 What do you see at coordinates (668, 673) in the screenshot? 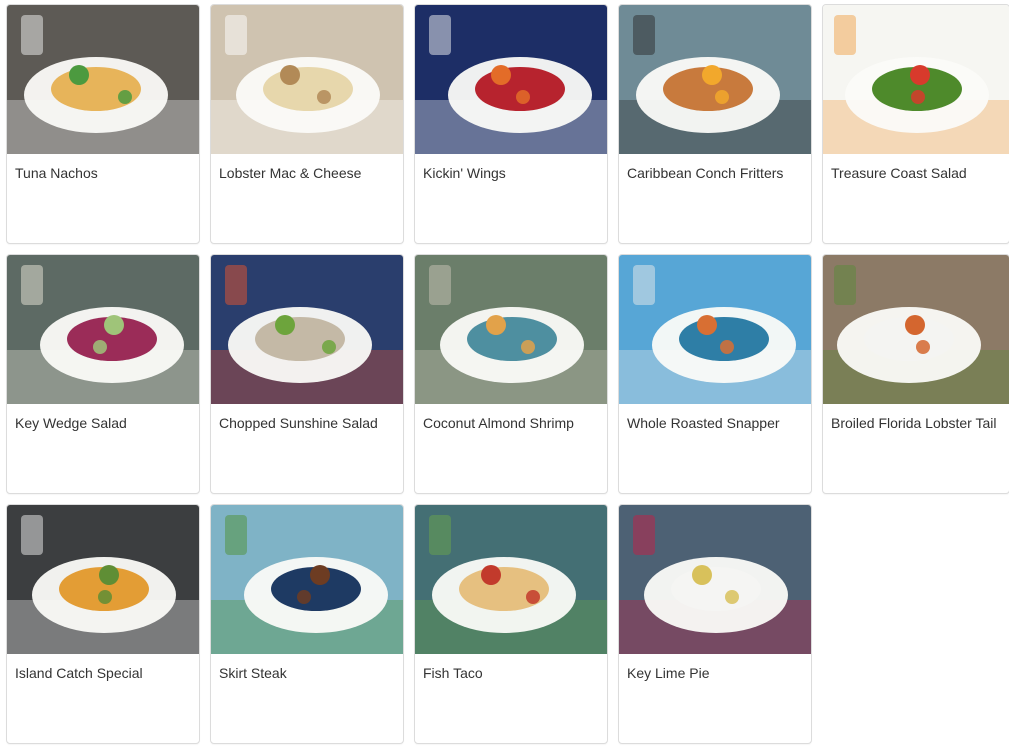
I see `menu-item-title: Key Lime Pie` at bounding box center [668, 673].